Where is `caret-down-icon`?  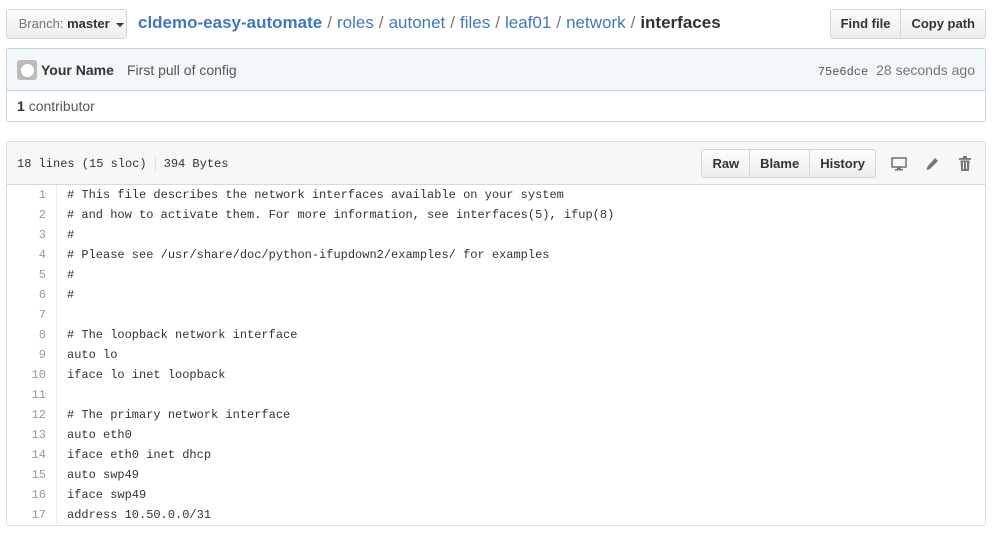 caret-down-icon is located at coordinates (120, 24).